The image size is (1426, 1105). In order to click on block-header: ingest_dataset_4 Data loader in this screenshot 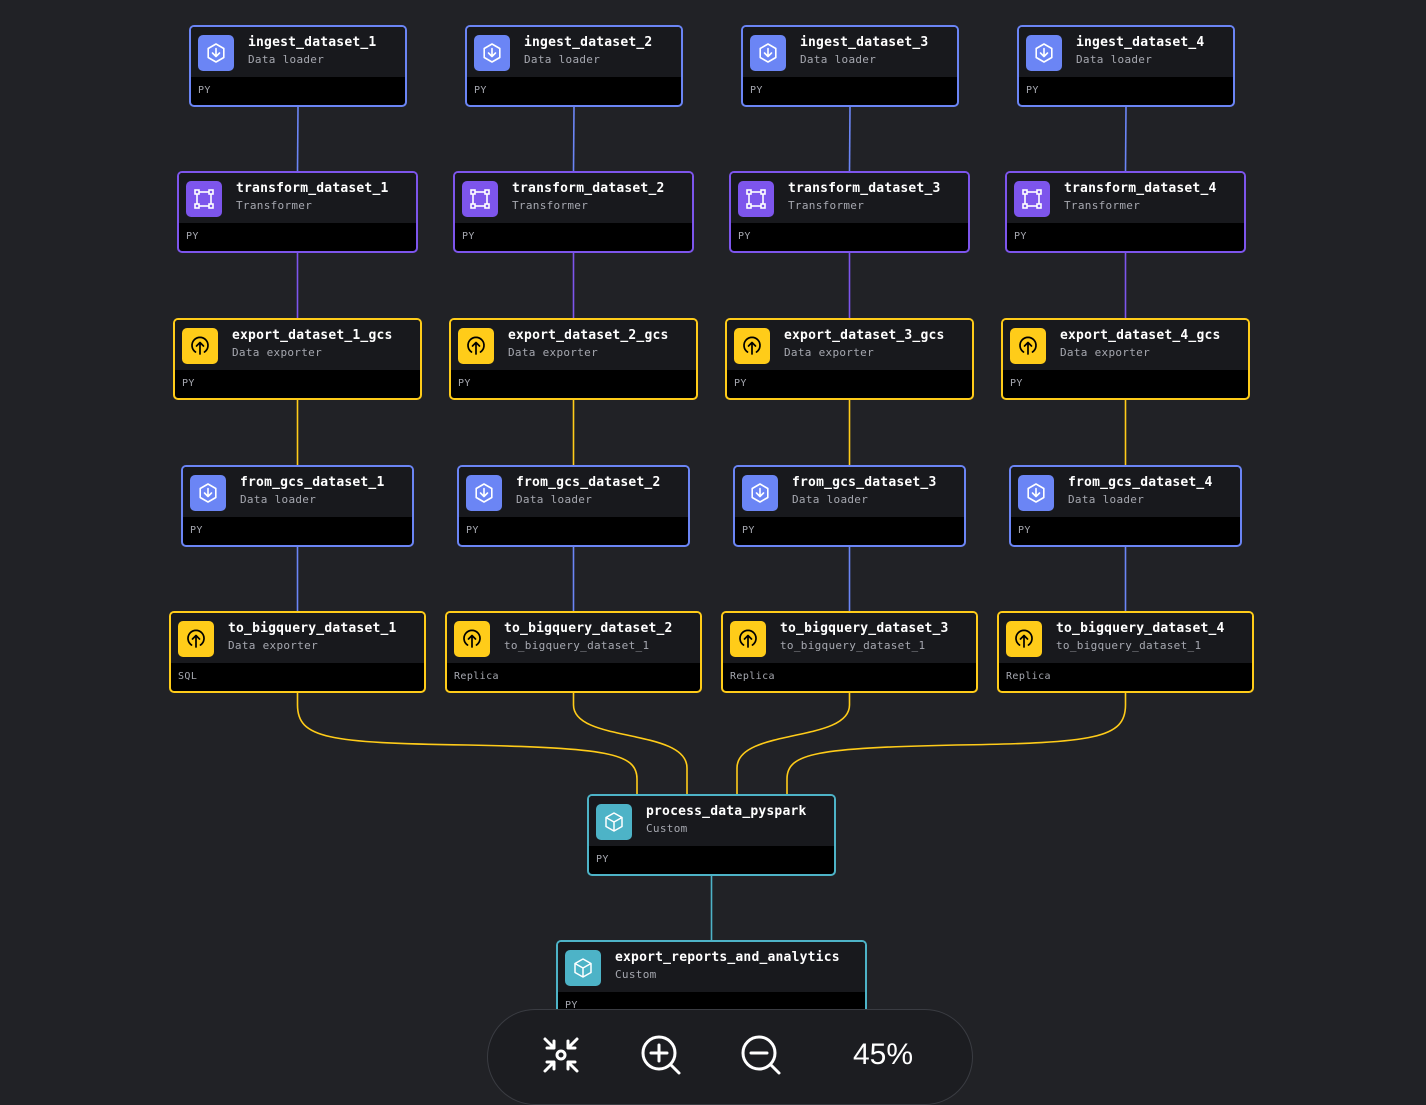, I will do `click(1126, 52)`.